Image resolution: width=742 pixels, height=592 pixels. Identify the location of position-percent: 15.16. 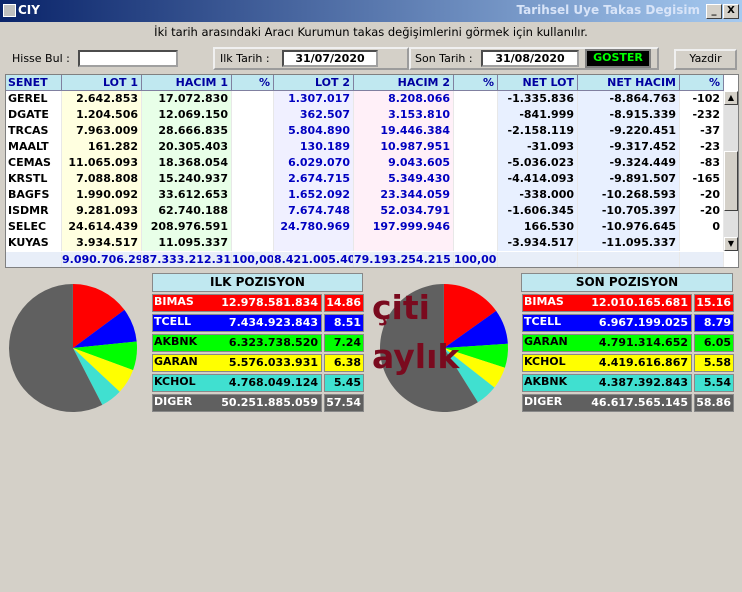
(714, 303).